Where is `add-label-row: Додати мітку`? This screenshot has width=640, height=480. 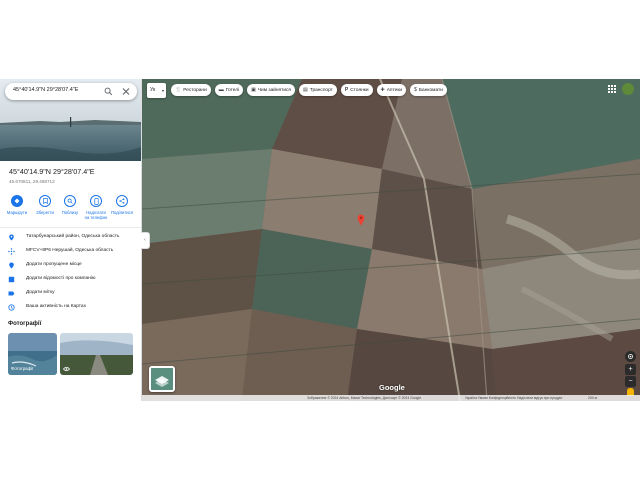
add-label-row: Додати мітку is located at coordinates (73, 294).